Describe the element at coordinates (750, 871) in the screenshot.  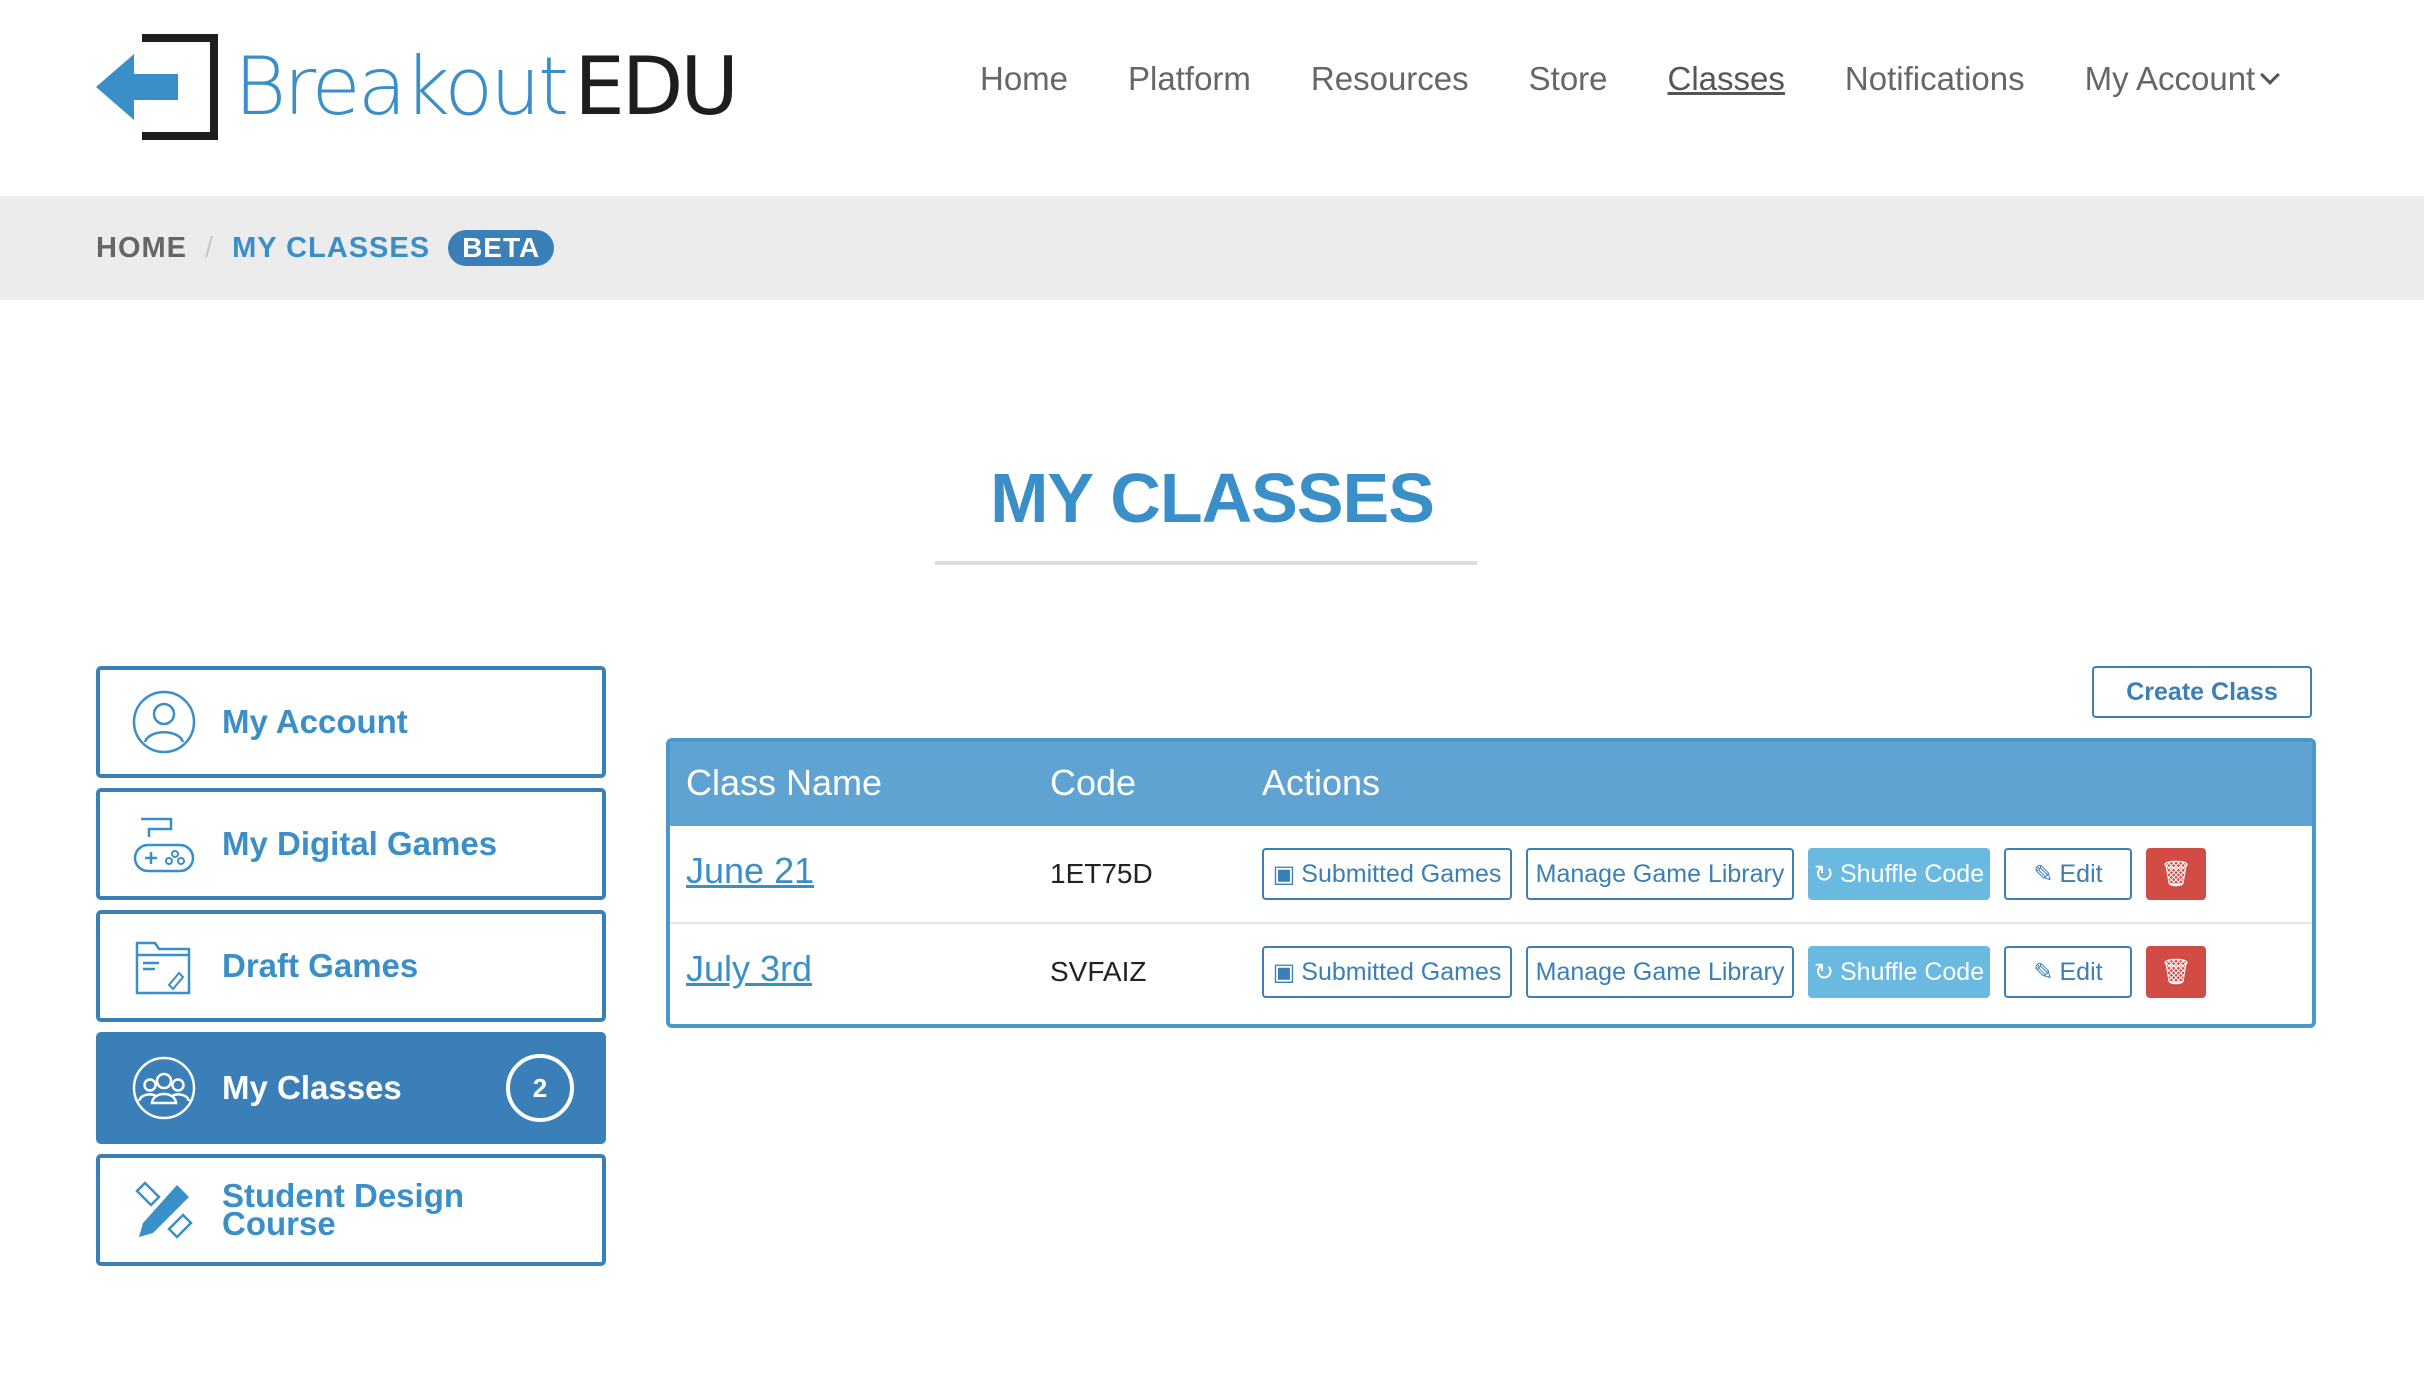
I see `class-name-link: June 21` at that location.